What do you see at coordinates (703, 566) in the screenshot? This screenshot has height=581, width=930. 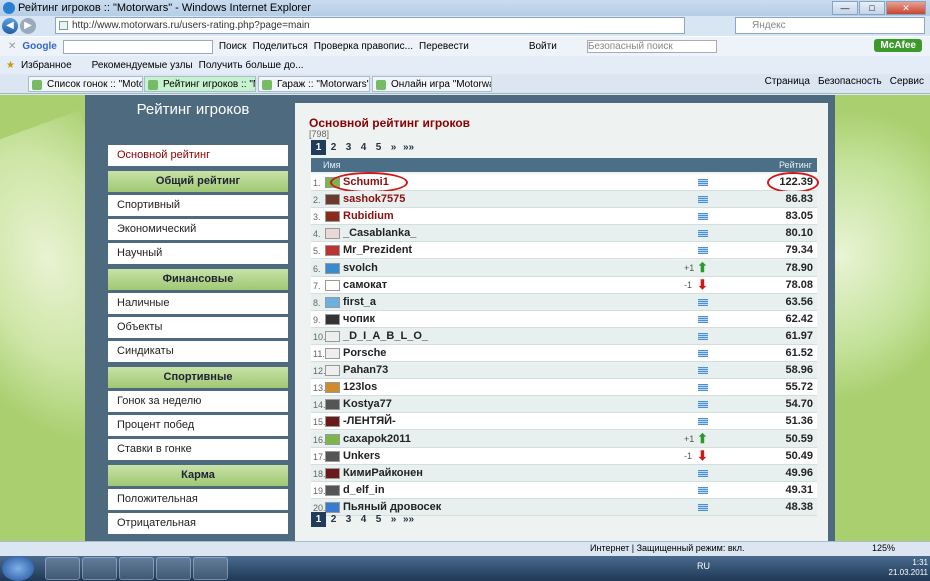 I see `language-indicator: RU` at bounding box center [703, 566].